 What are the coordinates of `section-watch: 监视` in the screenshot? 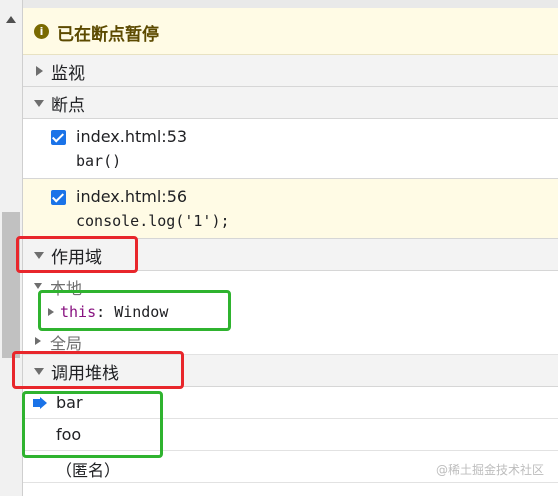 It's located at (290, 71).